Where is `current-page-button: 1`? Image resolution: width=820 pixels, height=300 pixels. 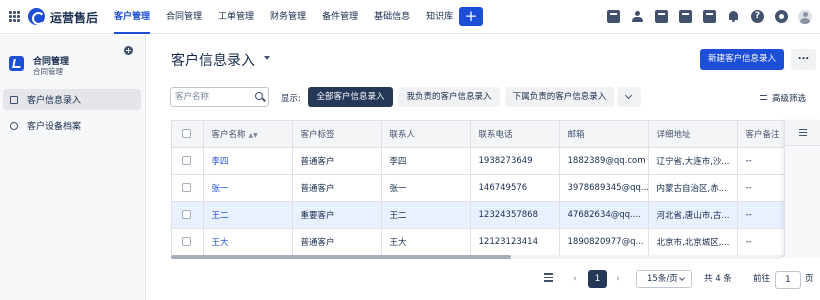 current-page-button: 1 is located at coordinates (597, 279).